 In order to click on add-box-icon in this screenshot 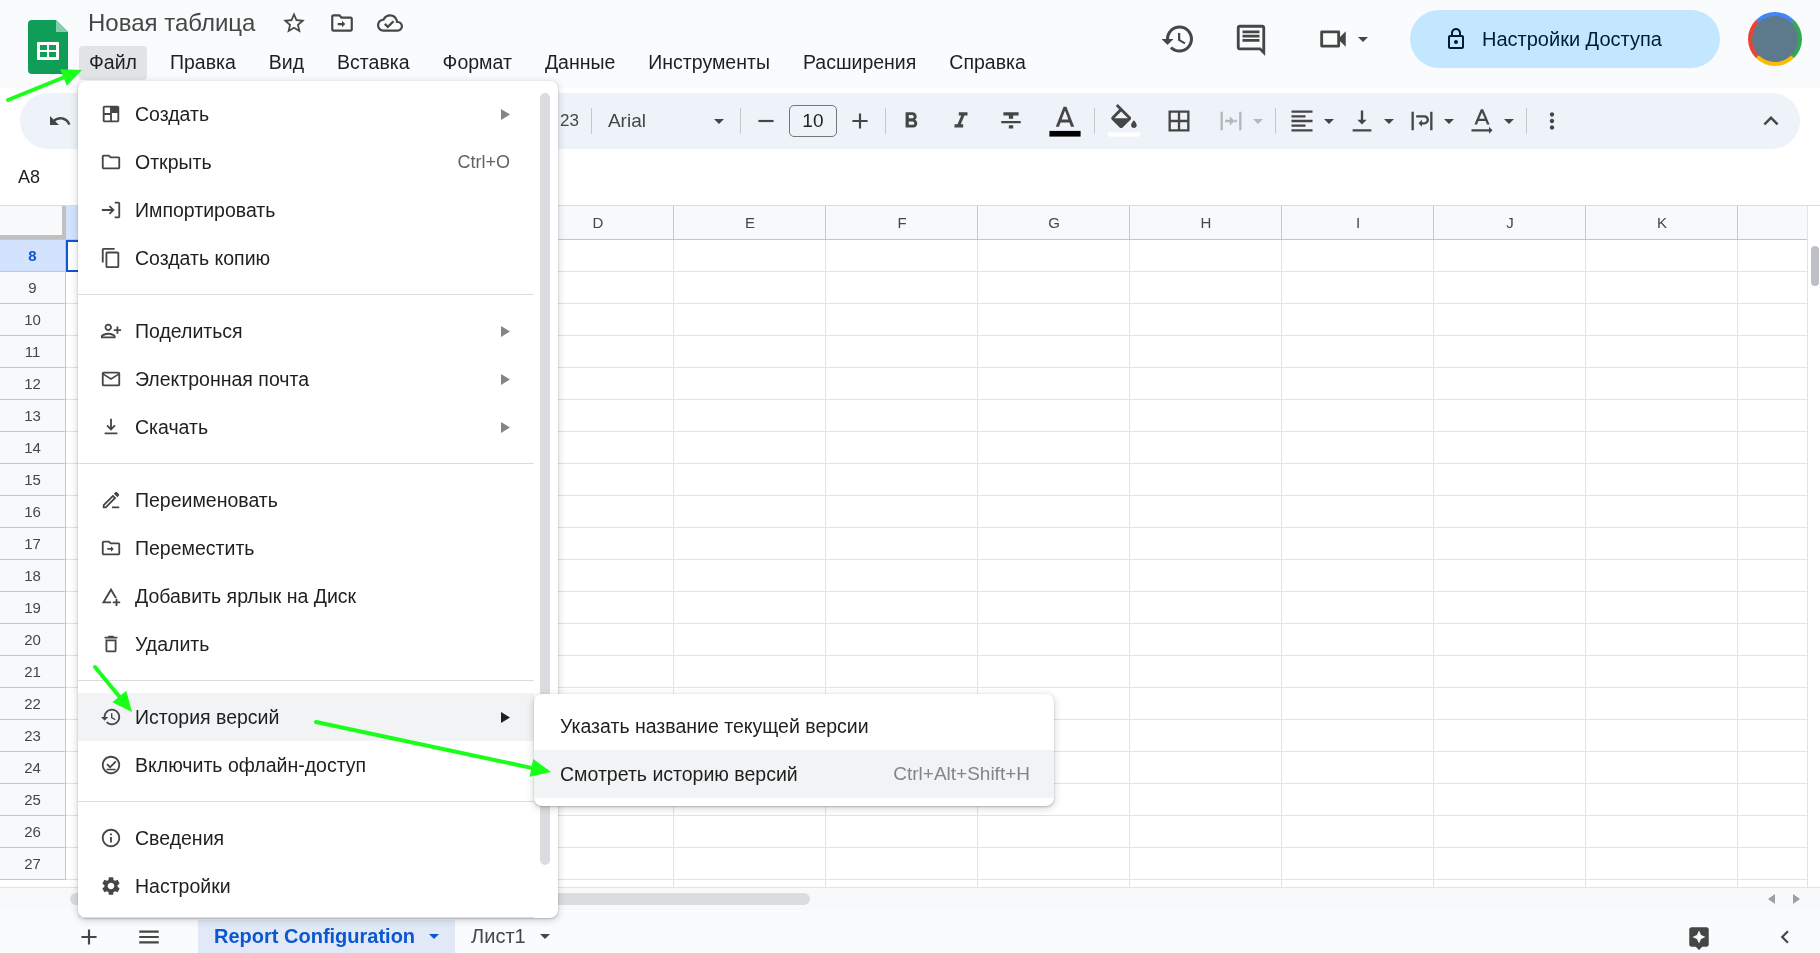, I will do `click(111, 114)`.